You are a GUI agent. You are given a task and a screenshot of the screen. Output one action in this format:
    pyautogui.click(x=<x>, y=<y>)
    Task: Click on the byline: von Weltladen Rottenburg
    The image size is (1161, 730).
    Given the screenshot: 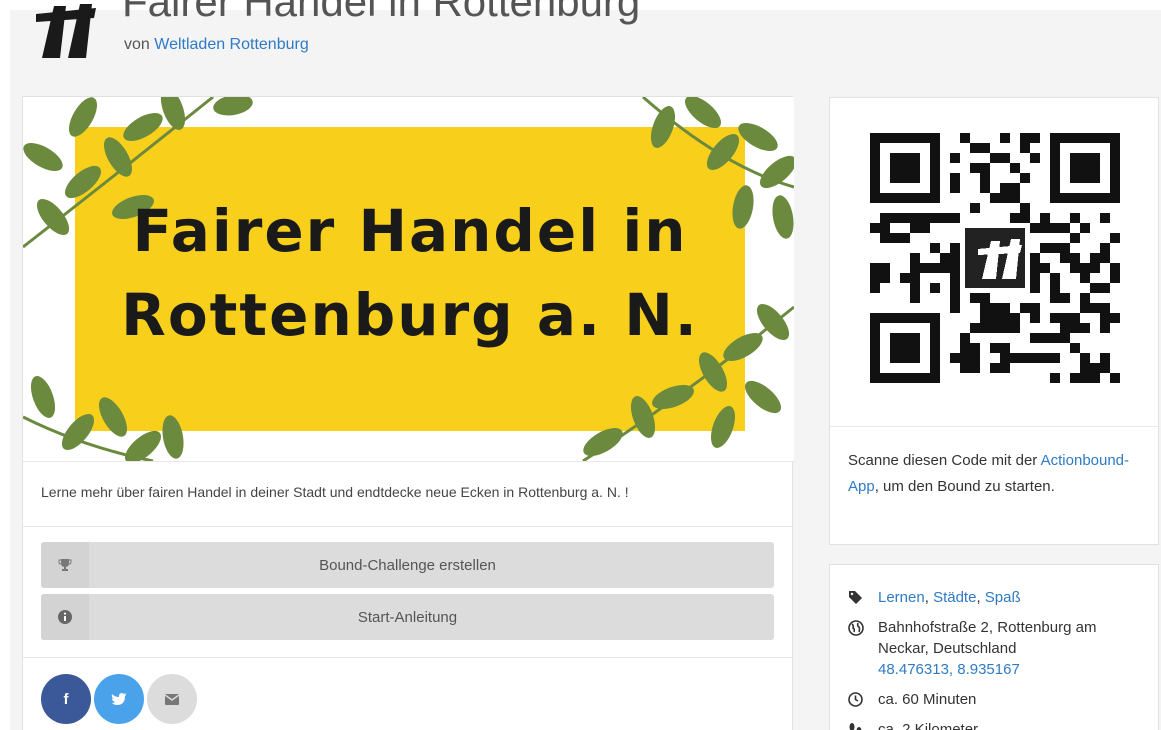 What is the action you would take?
    pyautogui.click(x=216, y=45)
    